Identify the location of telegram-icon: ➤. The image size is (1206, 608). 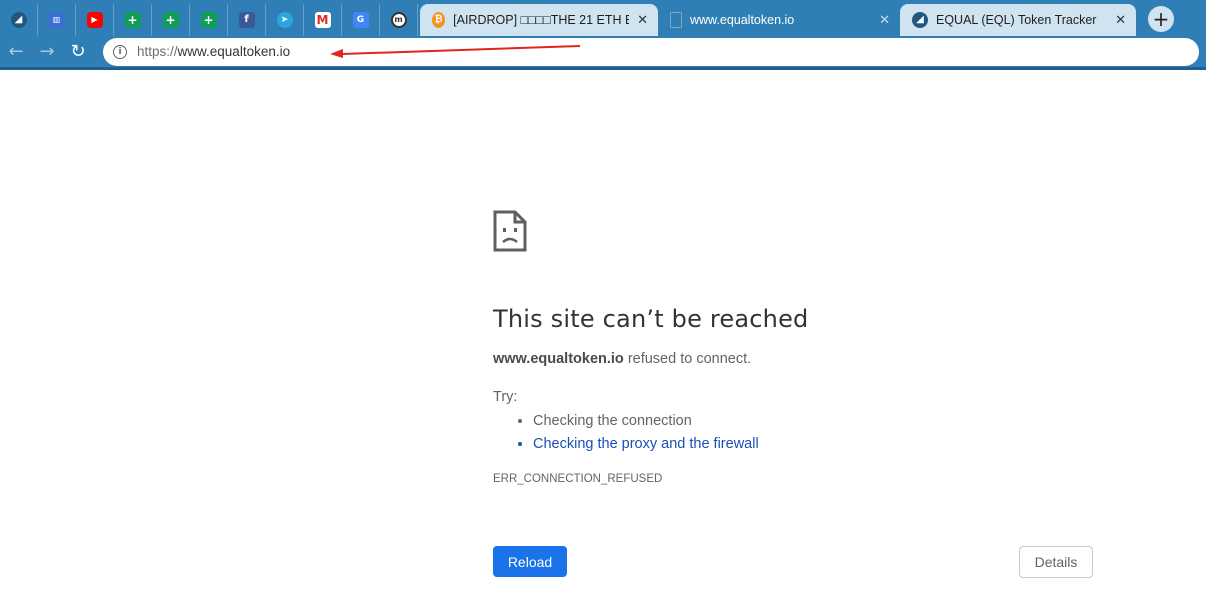
(284, 20).